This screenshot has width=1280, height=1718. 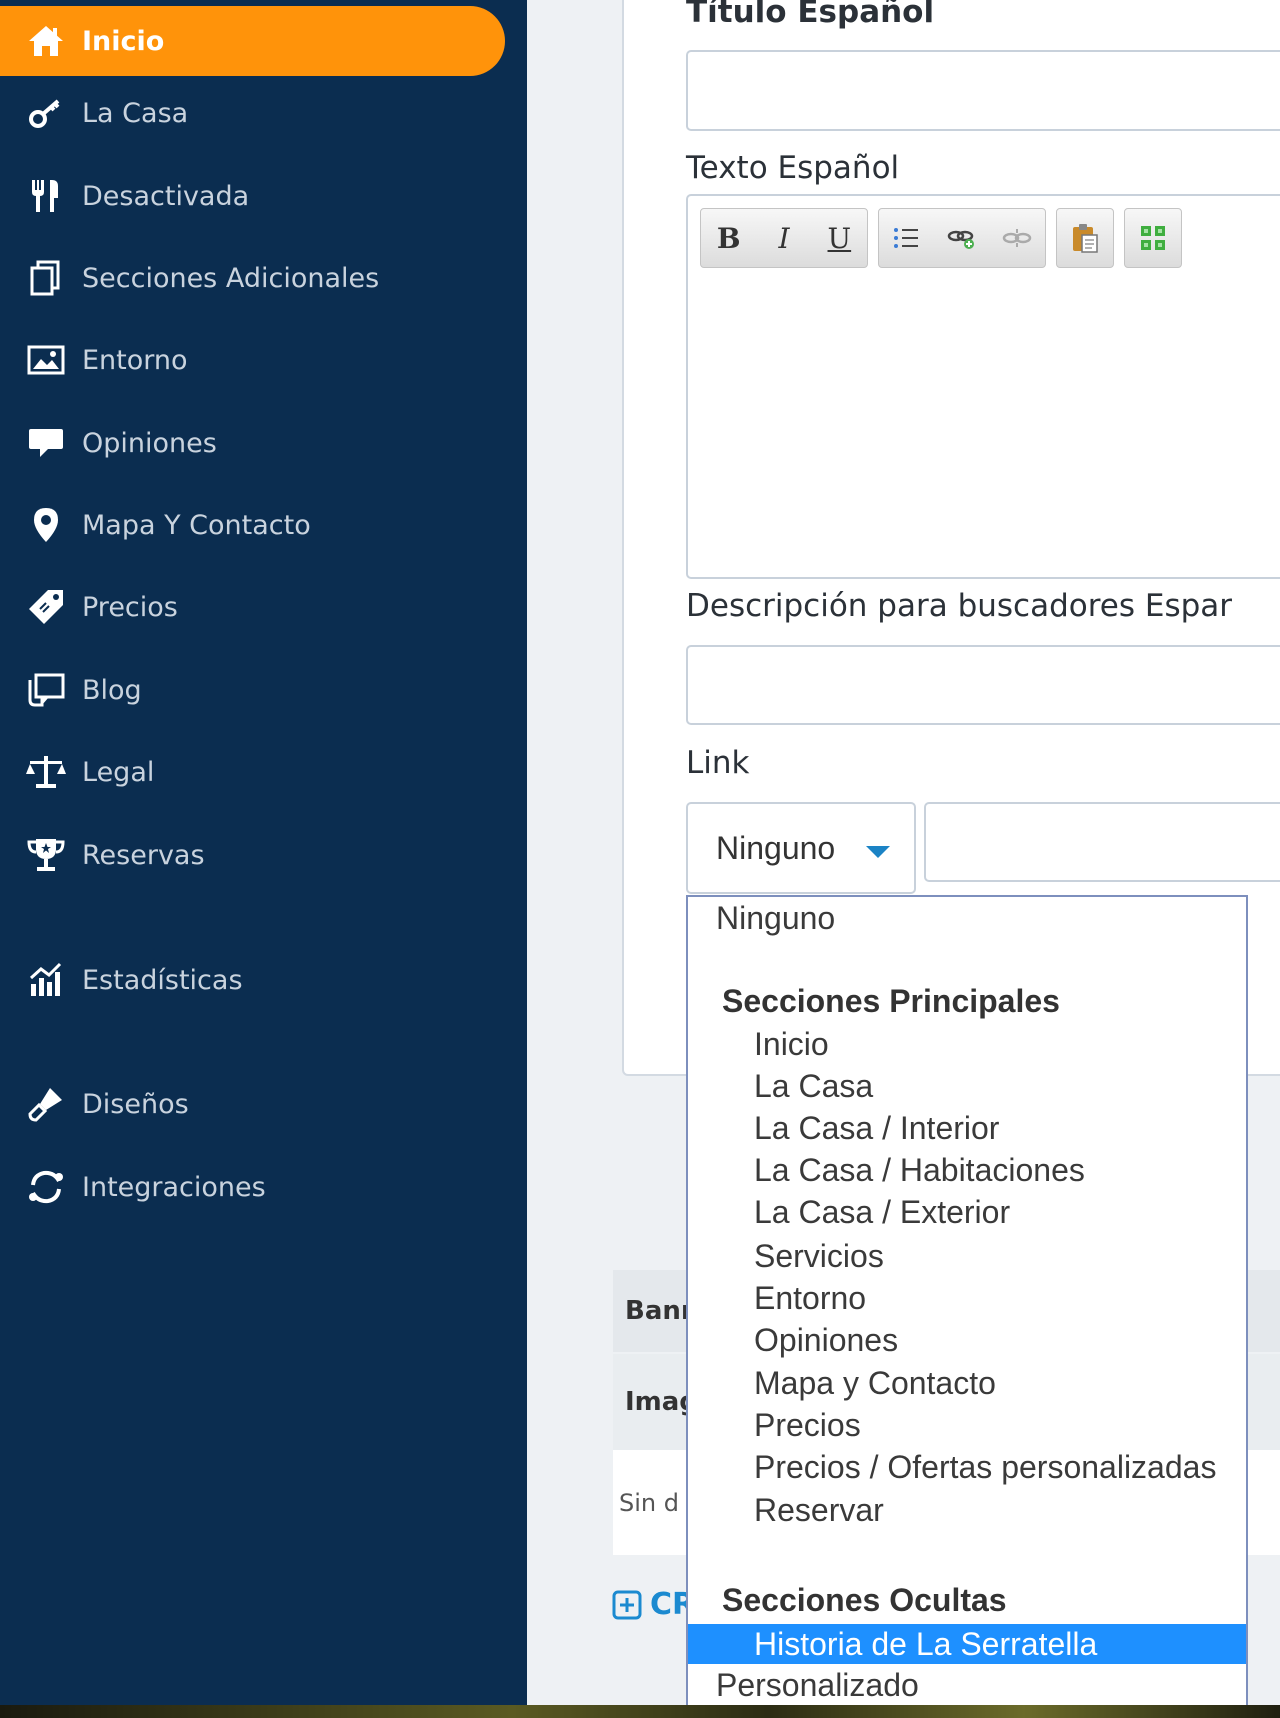 I want to click on sidebar-item-label: Legal, so click(x=118, y=772).